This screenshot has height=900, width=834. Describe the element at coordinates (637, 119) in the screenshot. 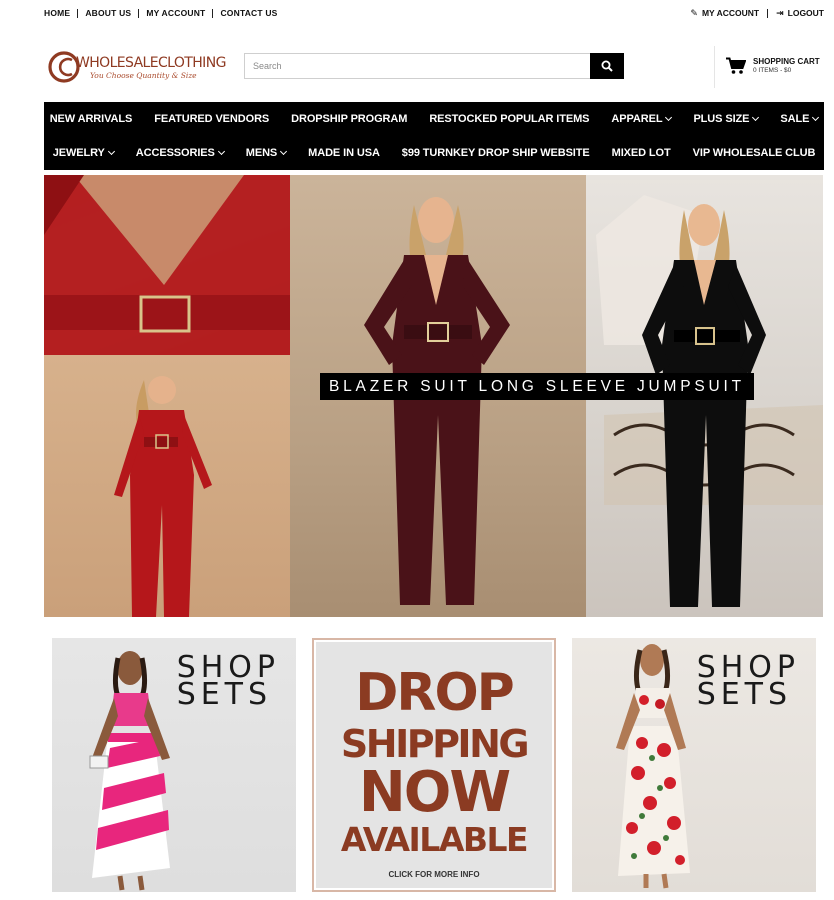

I see `nav-label: APPAREL` at that location.